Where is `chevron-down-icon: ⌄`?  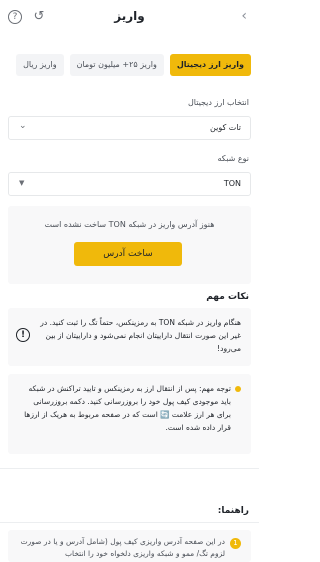
chevron-down-icon: ⌄ is located at coordinates (23, 126).